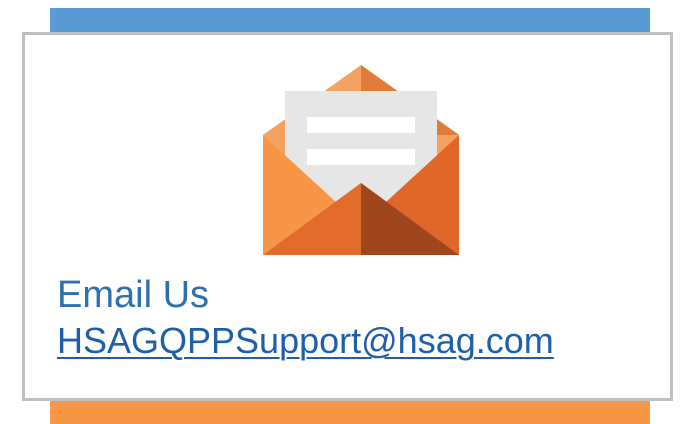 The image size is (683, 424). I want to click on support-email-link: HSAGQPPSupport@hsag.com, so click(305, 341).